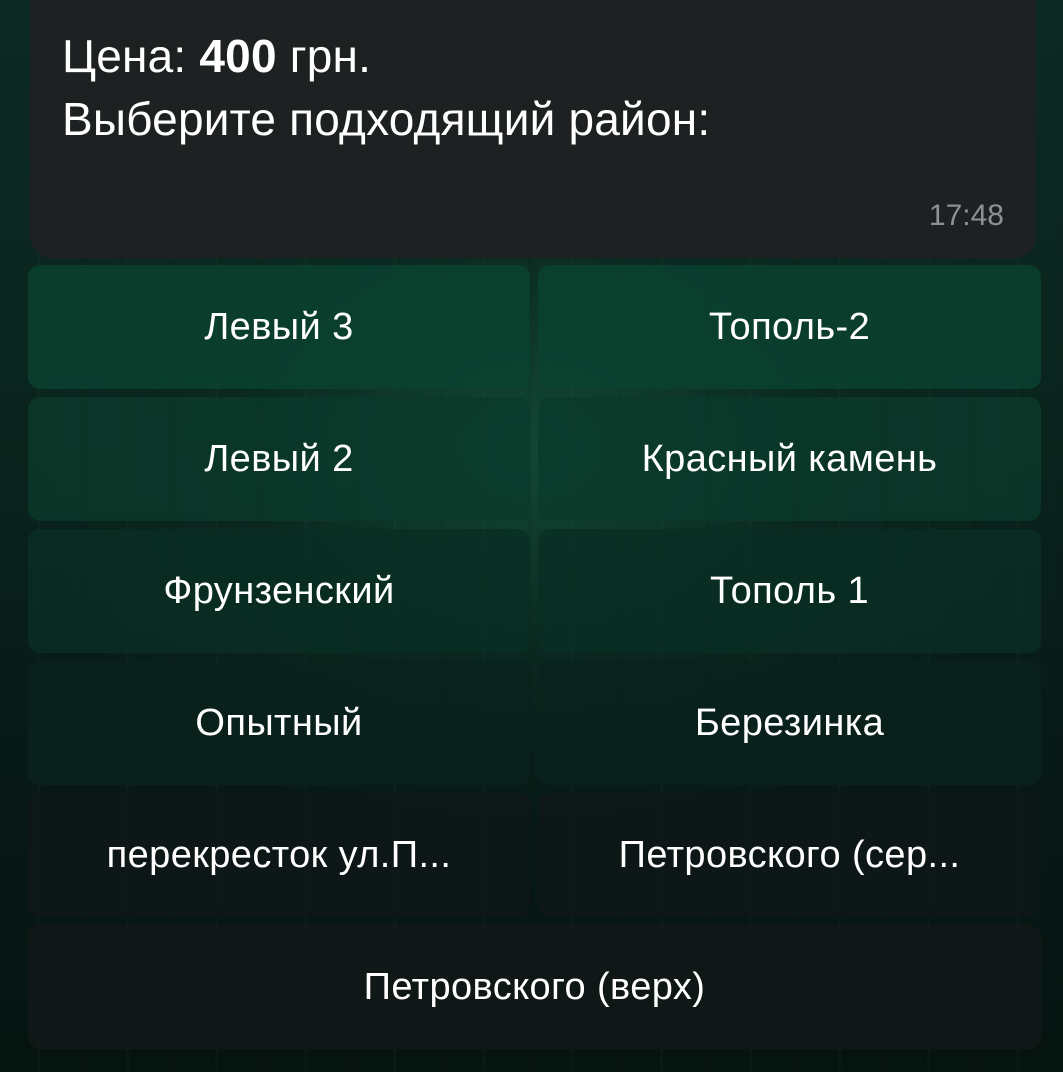  What do you see at coordinates (789, 591) in the screenshot?
I see `district-button-topol-1: Тополь 1` at bounding box center [789, 591].